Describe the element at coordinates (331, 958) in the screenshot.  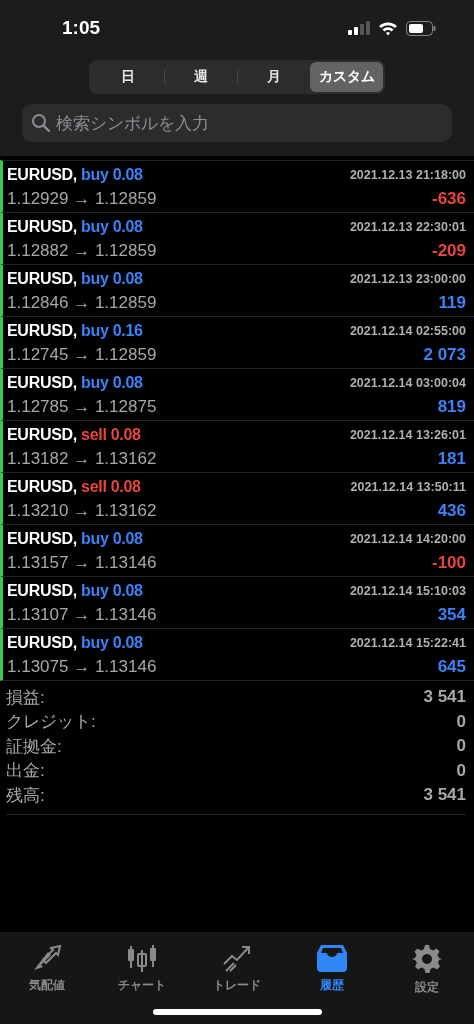
I see `inbox-tray-icon` at that location.